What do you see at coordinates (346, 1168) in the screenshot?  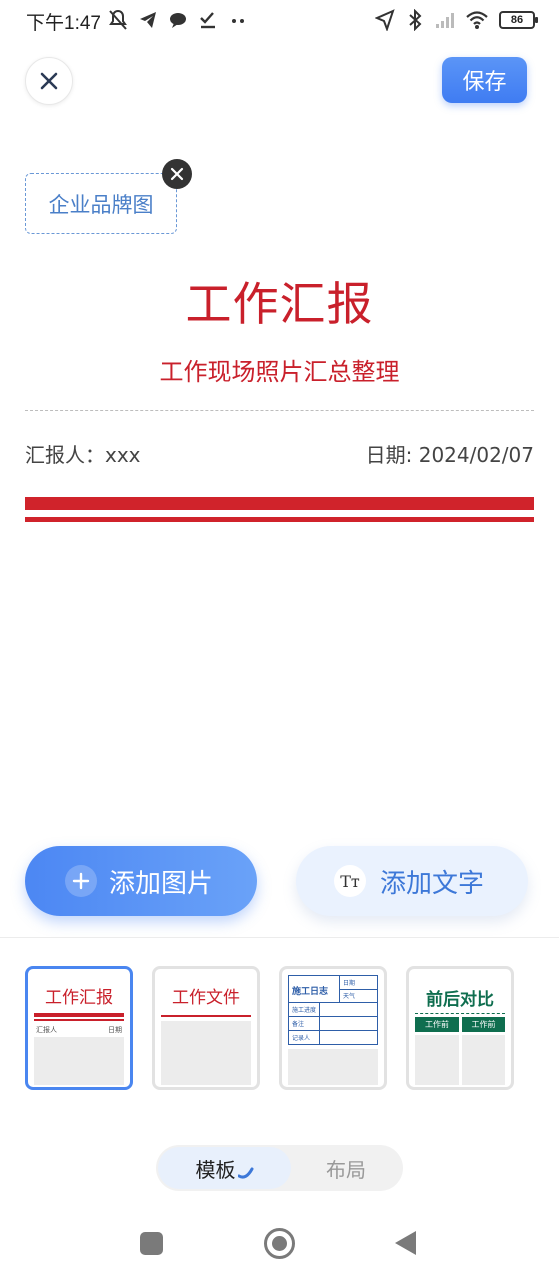 I see `tab-layout: 布局` at bounding box center [346, 1168].